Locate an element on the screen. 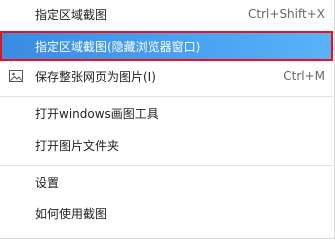  menu-item-open-paint: 打开windows画图工具 is located at coordinates (166, 113).